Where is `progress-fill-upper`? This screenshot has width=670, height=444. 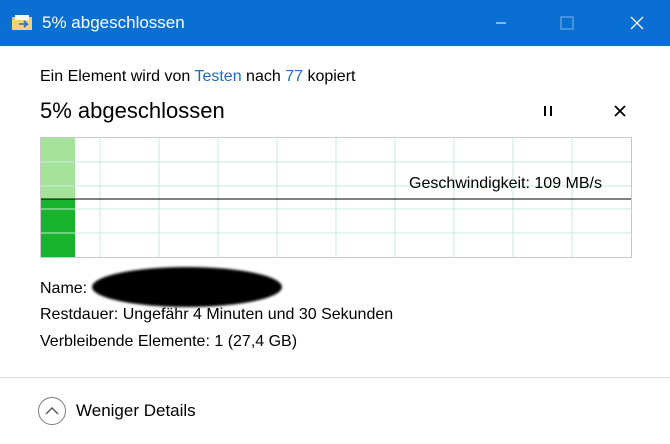 progress-fill-upper is located at coordinates (58, 168).